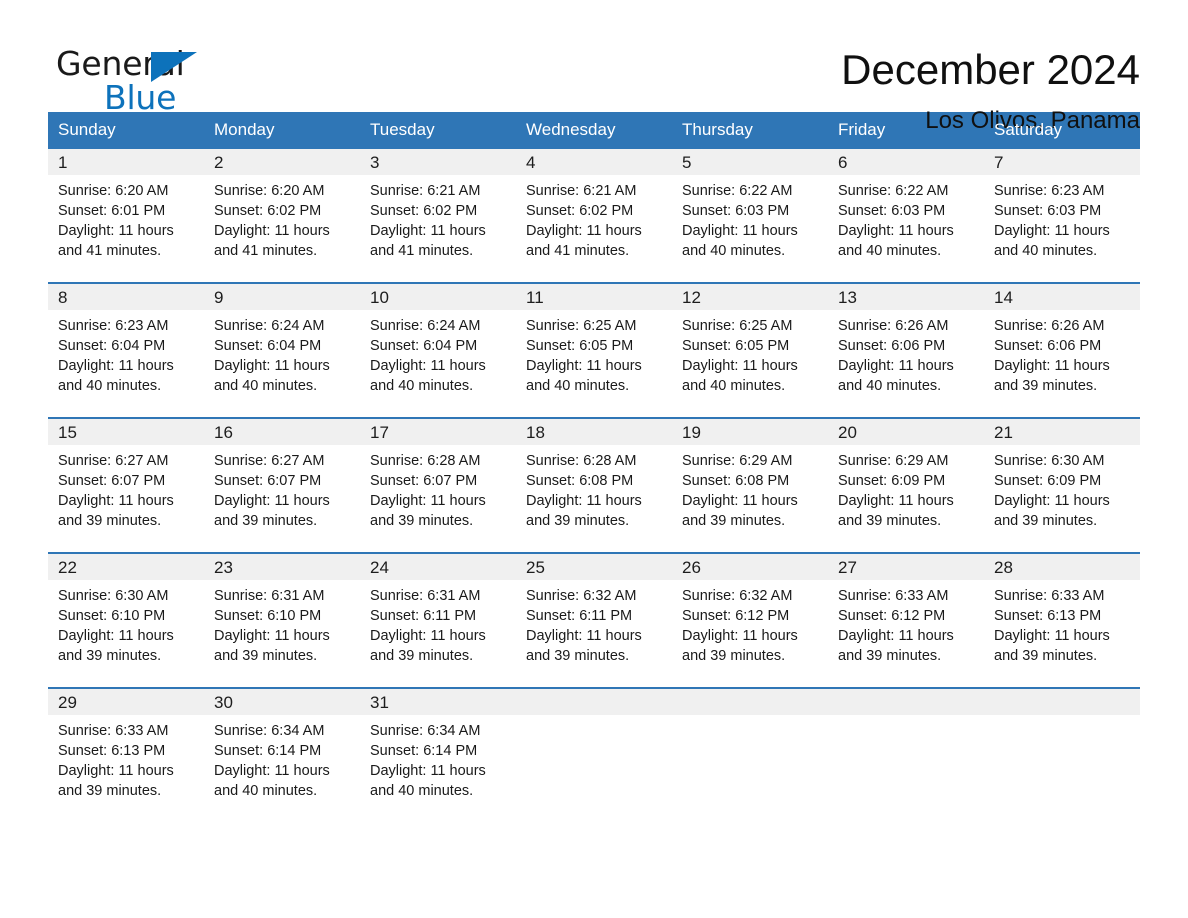  Describe the element at coordinates (126, 162) in the screenshot. I see `day-number: 1` at that location.